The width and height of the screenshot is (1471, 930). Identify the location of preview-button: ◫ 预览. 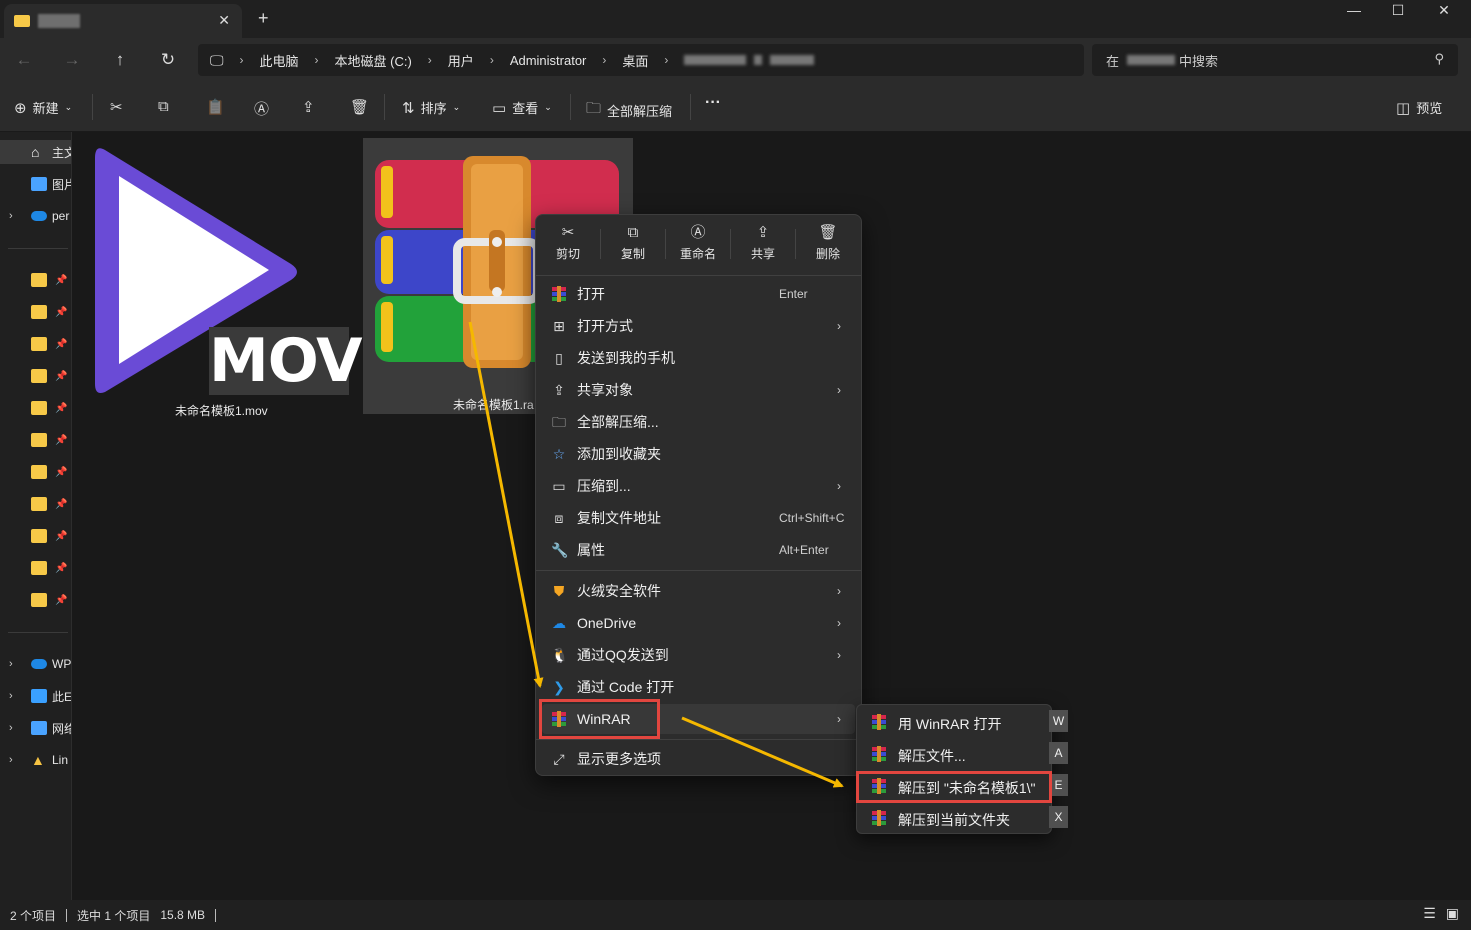
(1419, 107).